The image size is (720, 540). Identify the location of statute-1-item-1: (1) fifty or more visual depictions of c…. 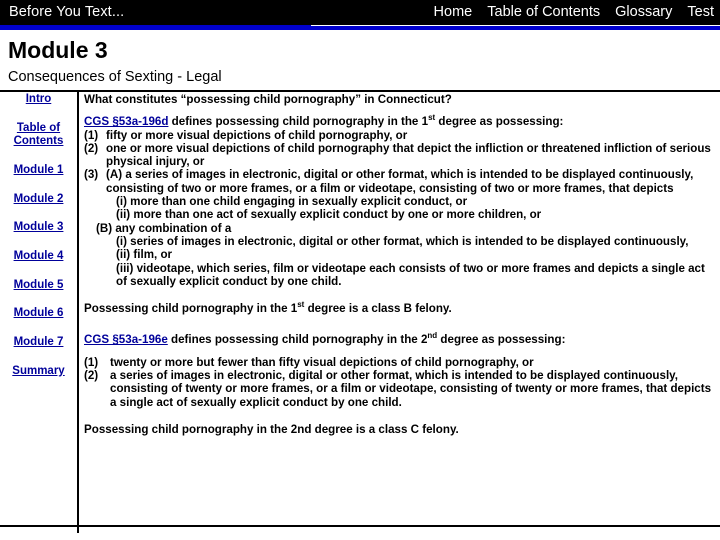
(401, 135).